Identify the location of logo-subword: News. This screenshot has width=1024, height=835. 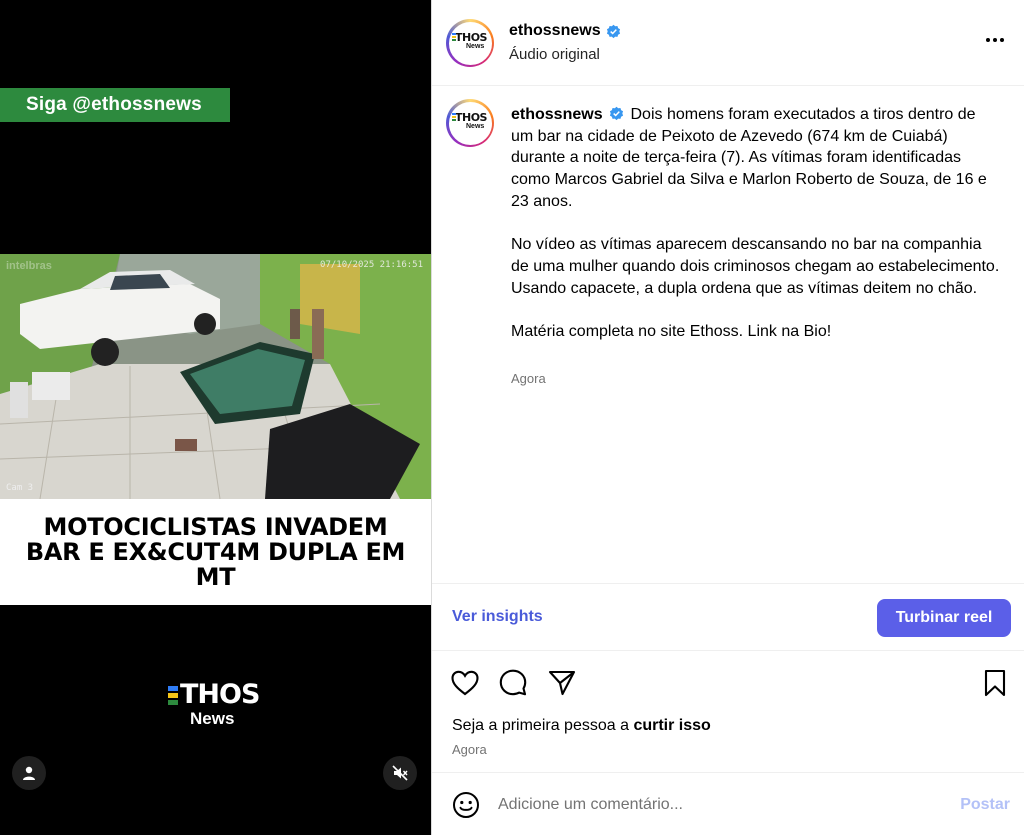
(212, 718).